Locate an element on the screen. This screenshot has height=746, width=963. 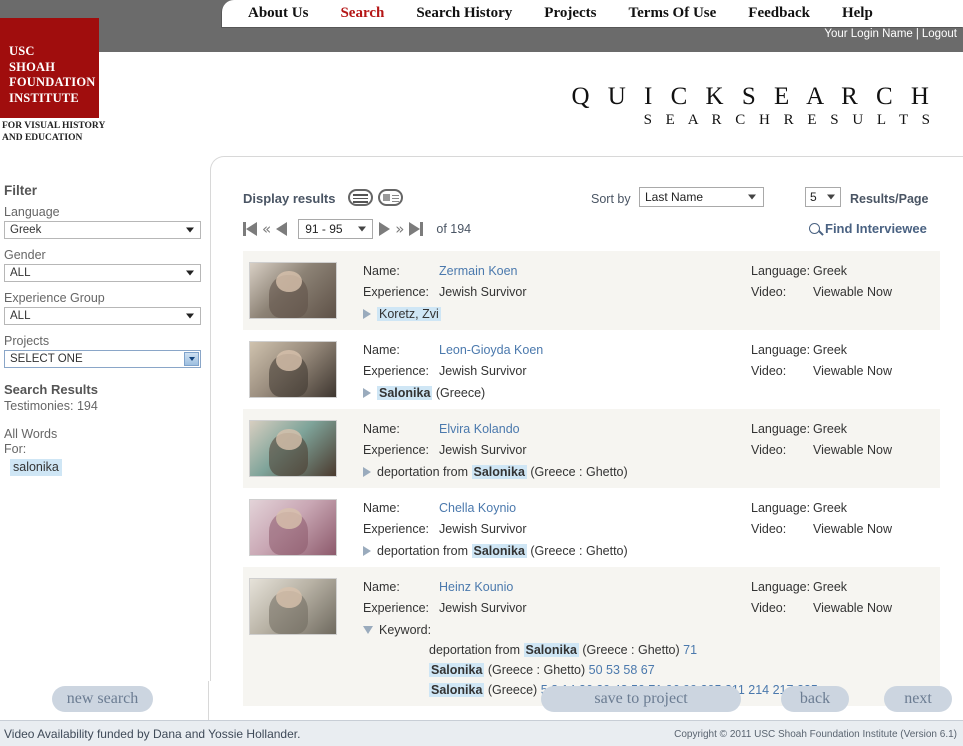
save-to-project-button: save to project is located at coordinates (641, 699).